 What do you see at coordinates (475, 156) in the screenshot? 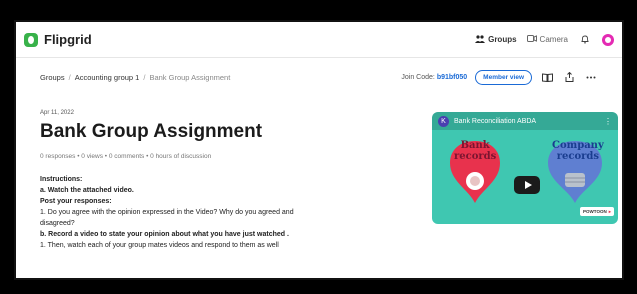
I see `bank-label-line2: records` at bounding box center [475, 156].